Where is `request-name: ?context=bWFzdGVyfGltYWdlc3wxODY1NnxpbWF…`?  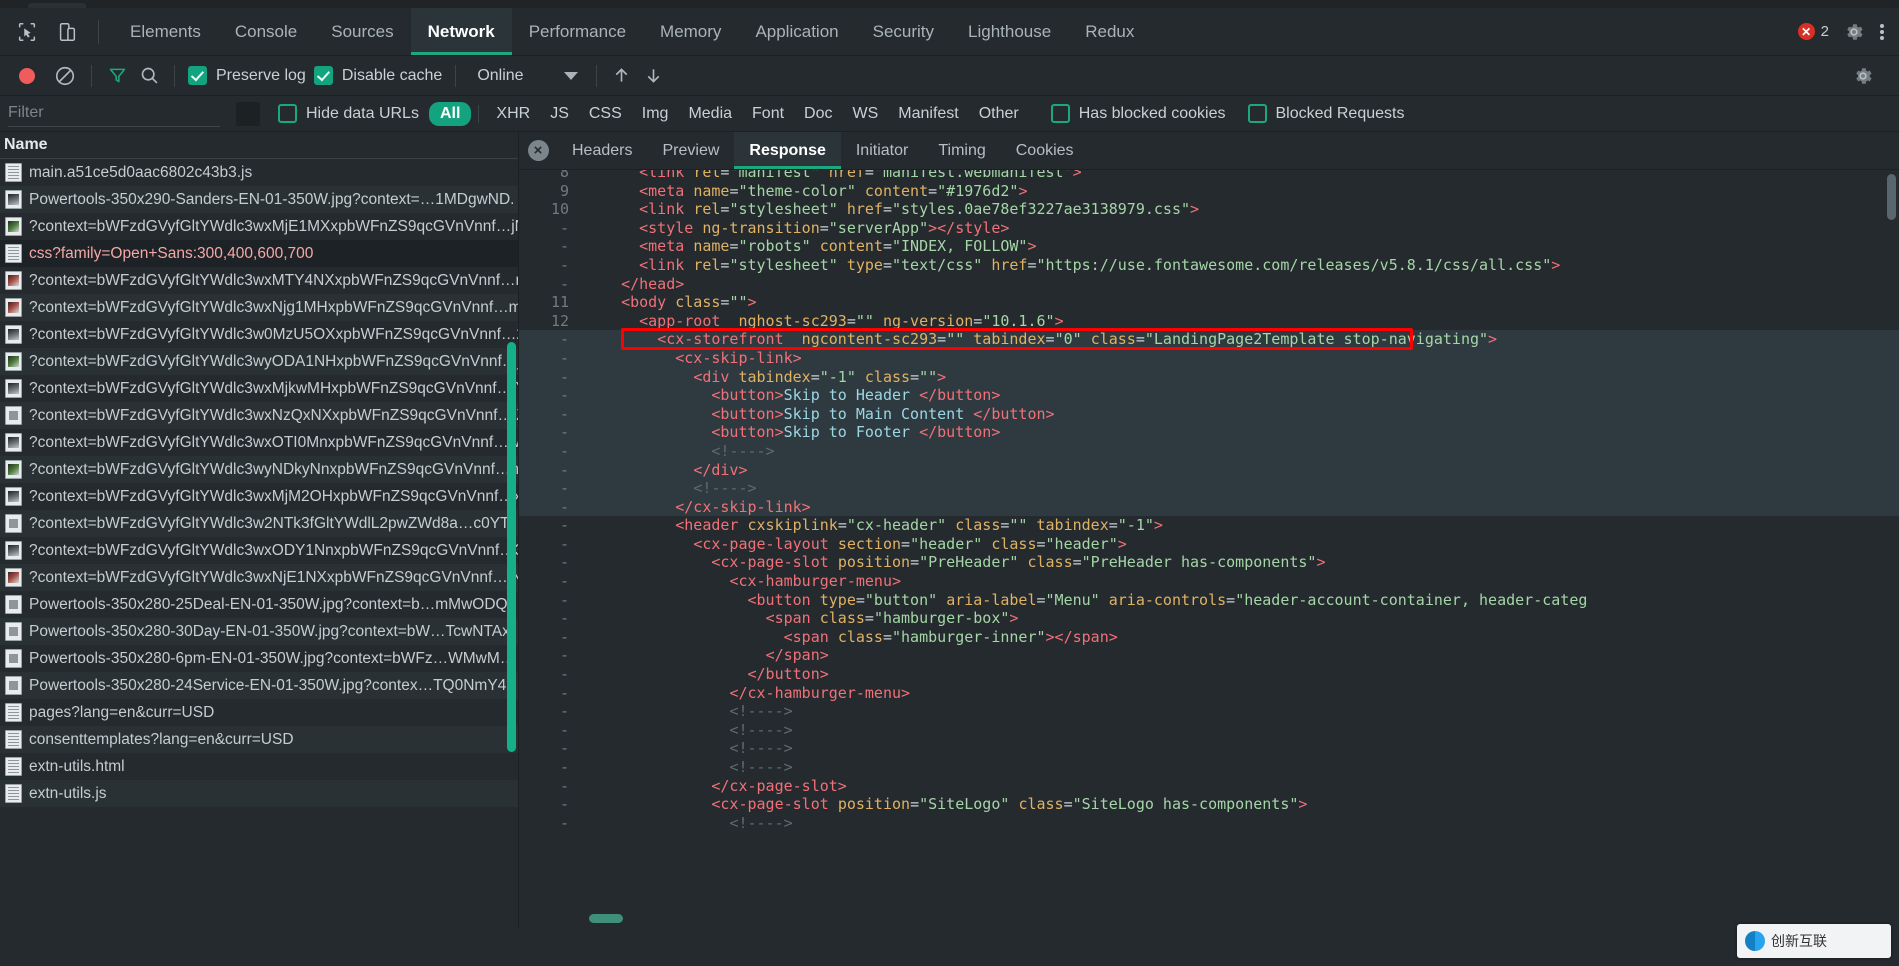
request-name: ?context=bWFzdGVyfGltYWdlc3wxODY1NnxpbWF… is located at coordinates (273, 550).